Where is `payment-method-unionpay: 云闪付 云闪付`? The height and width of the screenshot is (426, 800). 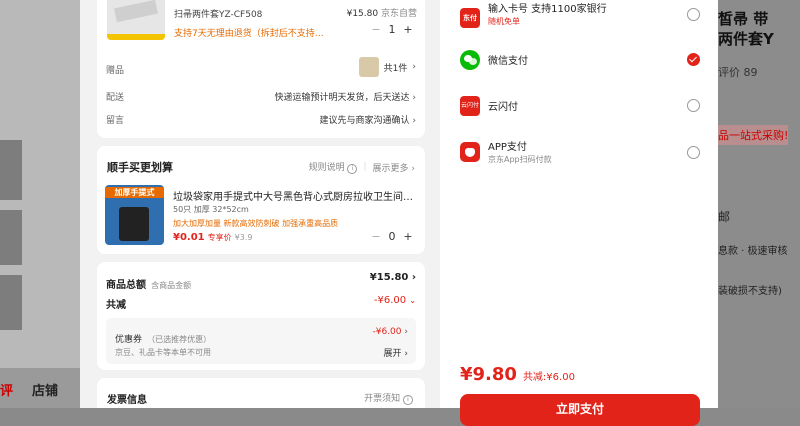 payment-method-unionpay: 云闪付 云闪付 is located at coordinates (580, 106).